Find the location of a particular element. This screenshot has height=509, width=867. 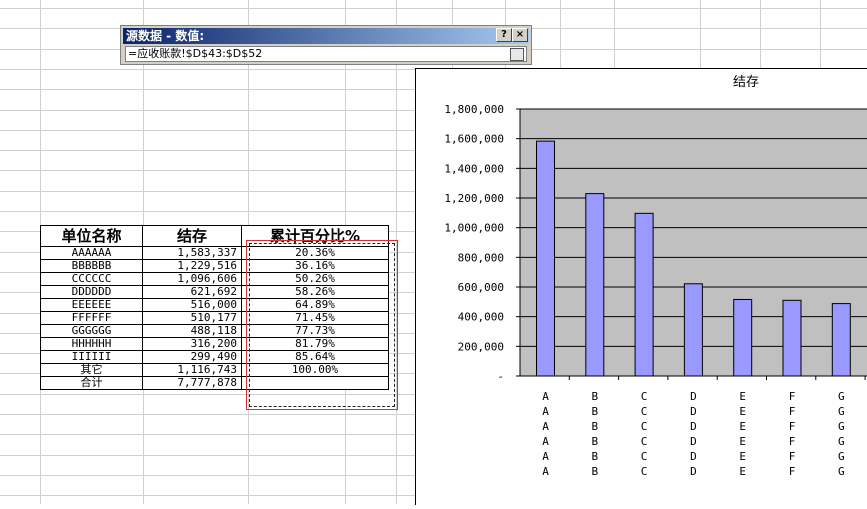

y-tick-label: 1,200,000 is located at coordinates (474, 198).